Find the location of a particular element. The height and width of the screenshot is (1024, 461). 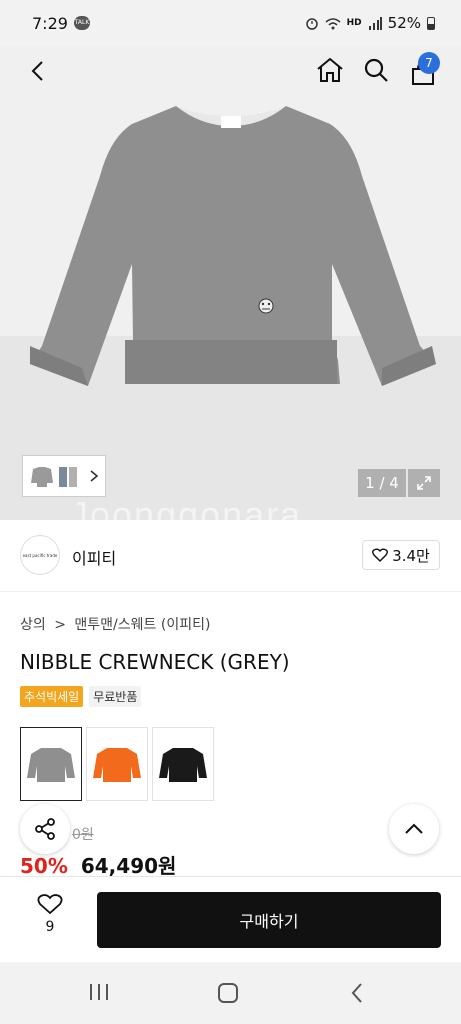

status-time: 7:29 is located at coordinates (50, 23).